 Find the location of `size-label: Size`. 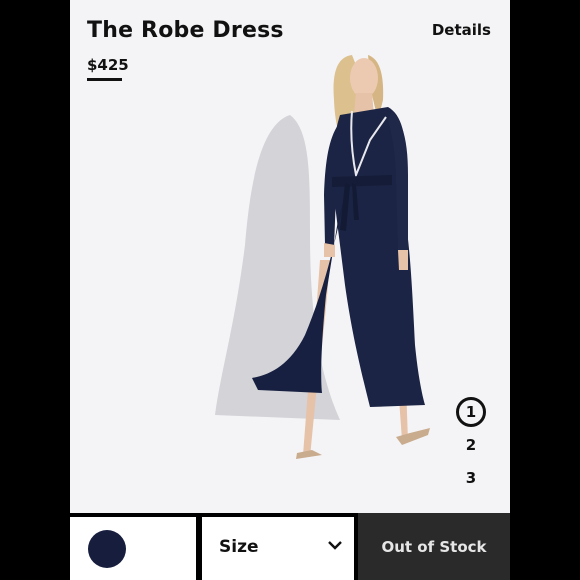

size-label: Size is located at coordinates (239, 547).